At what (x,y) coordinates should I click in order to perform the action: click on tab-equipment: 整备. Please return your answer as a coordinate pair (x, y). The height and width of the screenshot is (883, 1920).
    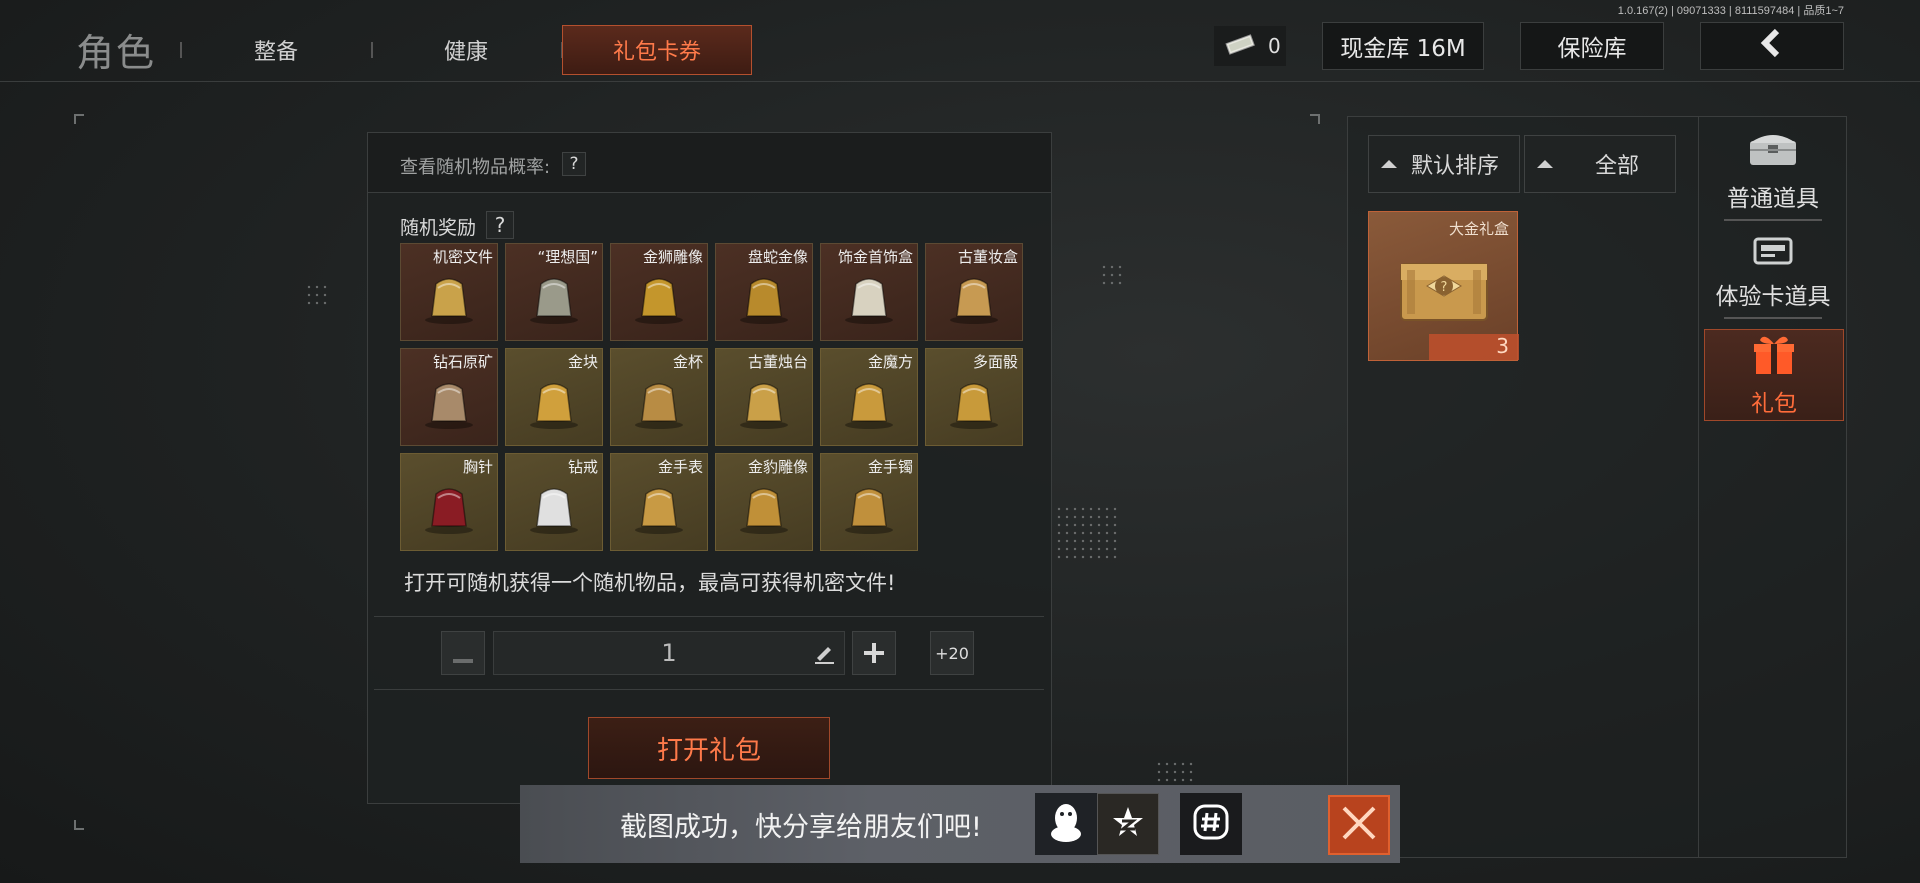
    Looking at the image, I should click on (276, 50).